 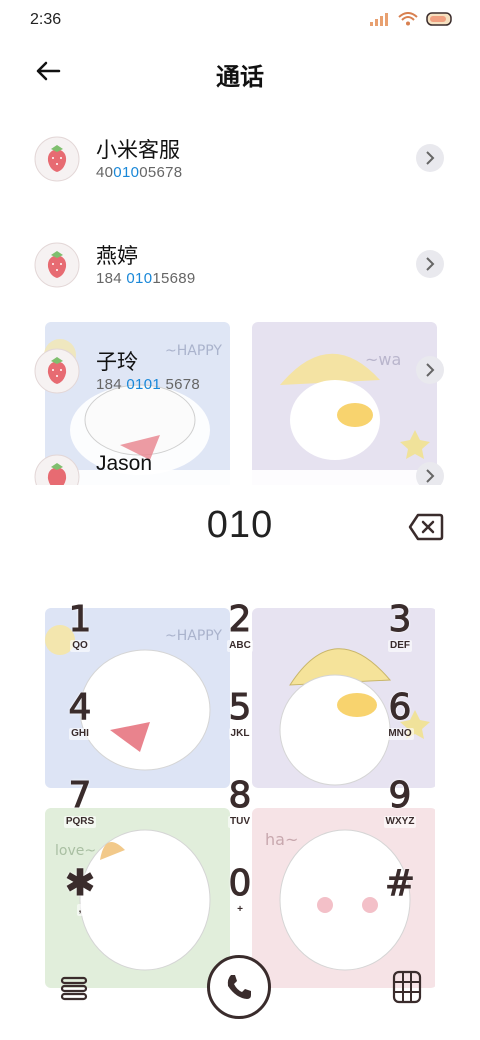 I want to click on key-digit: 8, so click(x=240, y=795).